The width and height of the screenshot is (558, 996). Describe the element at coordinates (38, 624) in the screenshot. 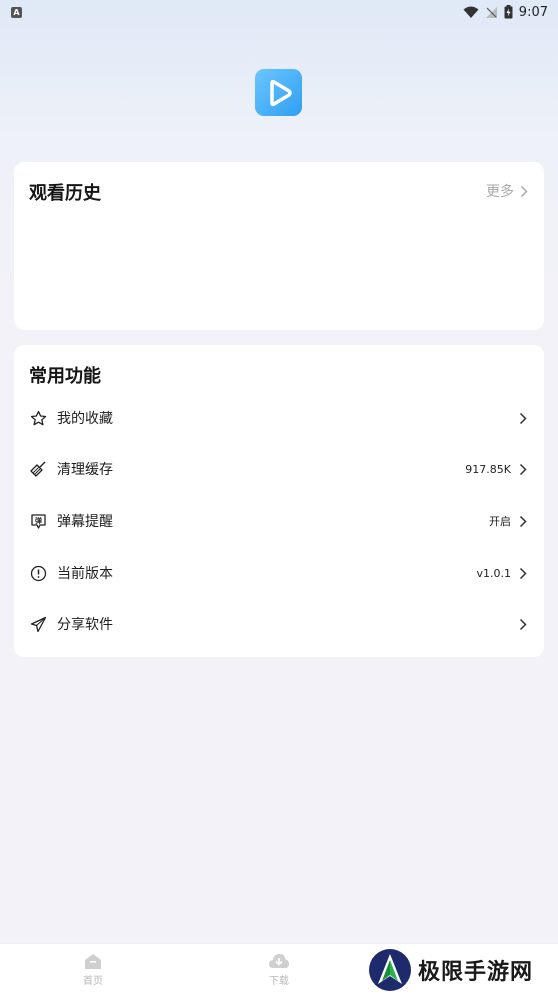

I see `paper-plane-icon` at that location.